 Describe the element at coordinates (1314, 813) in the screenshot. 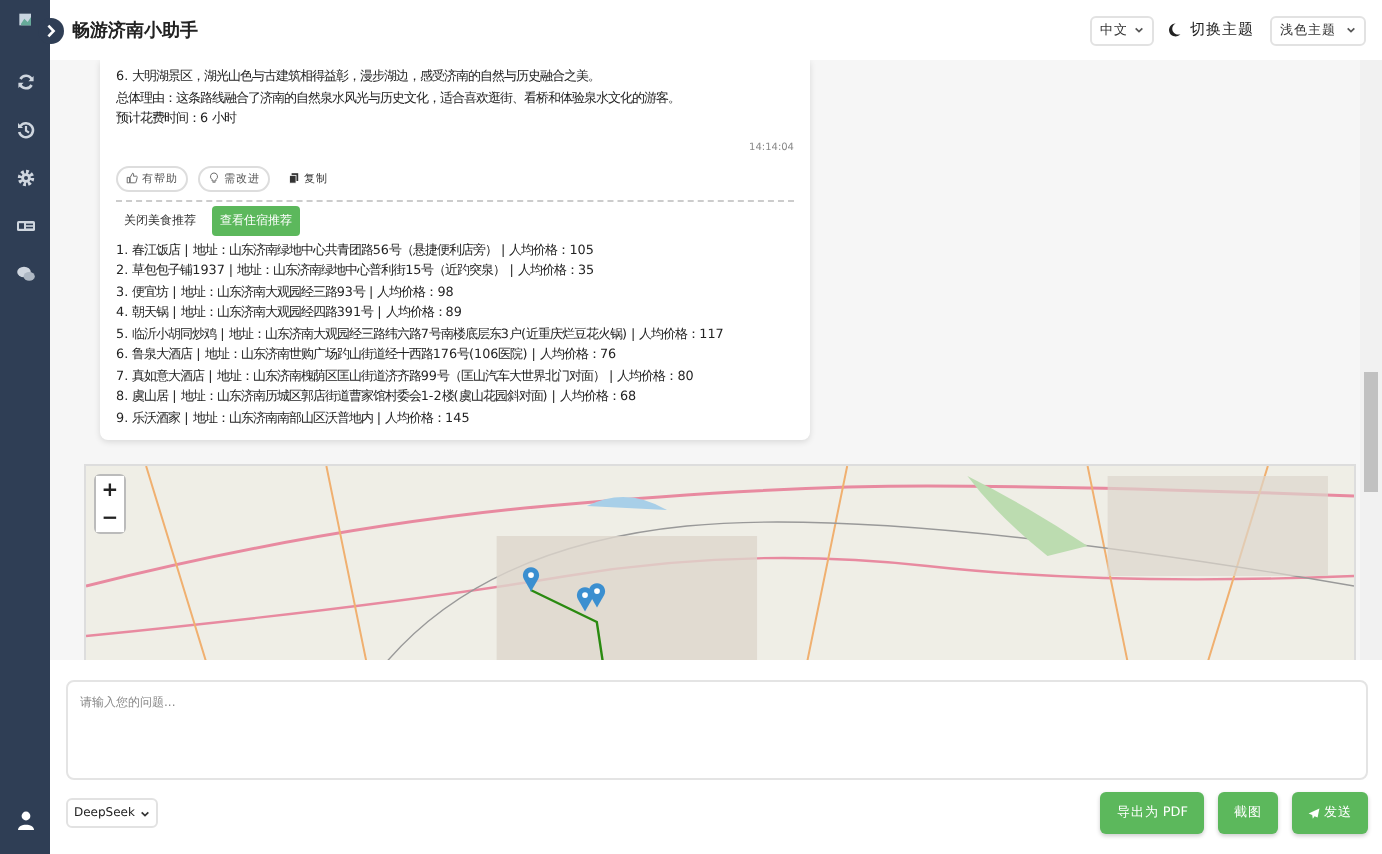

I see `paper-plane-icon` at that location.